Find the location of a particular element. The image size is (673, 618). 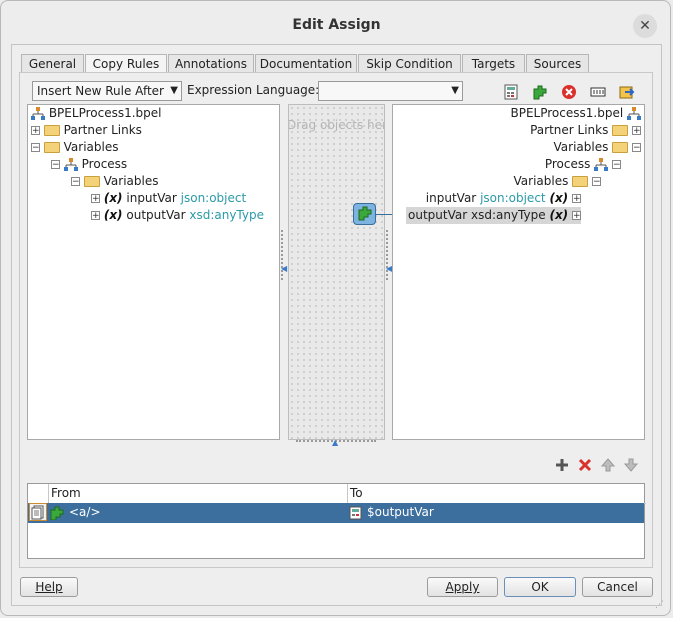

cancel-button: Cancel is located at coordinates (617, 587).